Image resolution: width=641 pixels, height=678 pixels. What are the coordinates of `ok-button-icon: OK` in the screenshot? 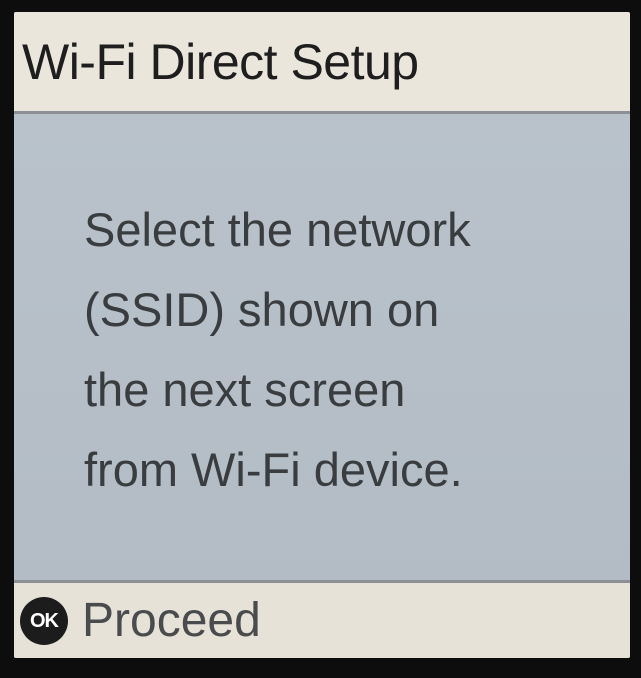 It's located at (44, 621).